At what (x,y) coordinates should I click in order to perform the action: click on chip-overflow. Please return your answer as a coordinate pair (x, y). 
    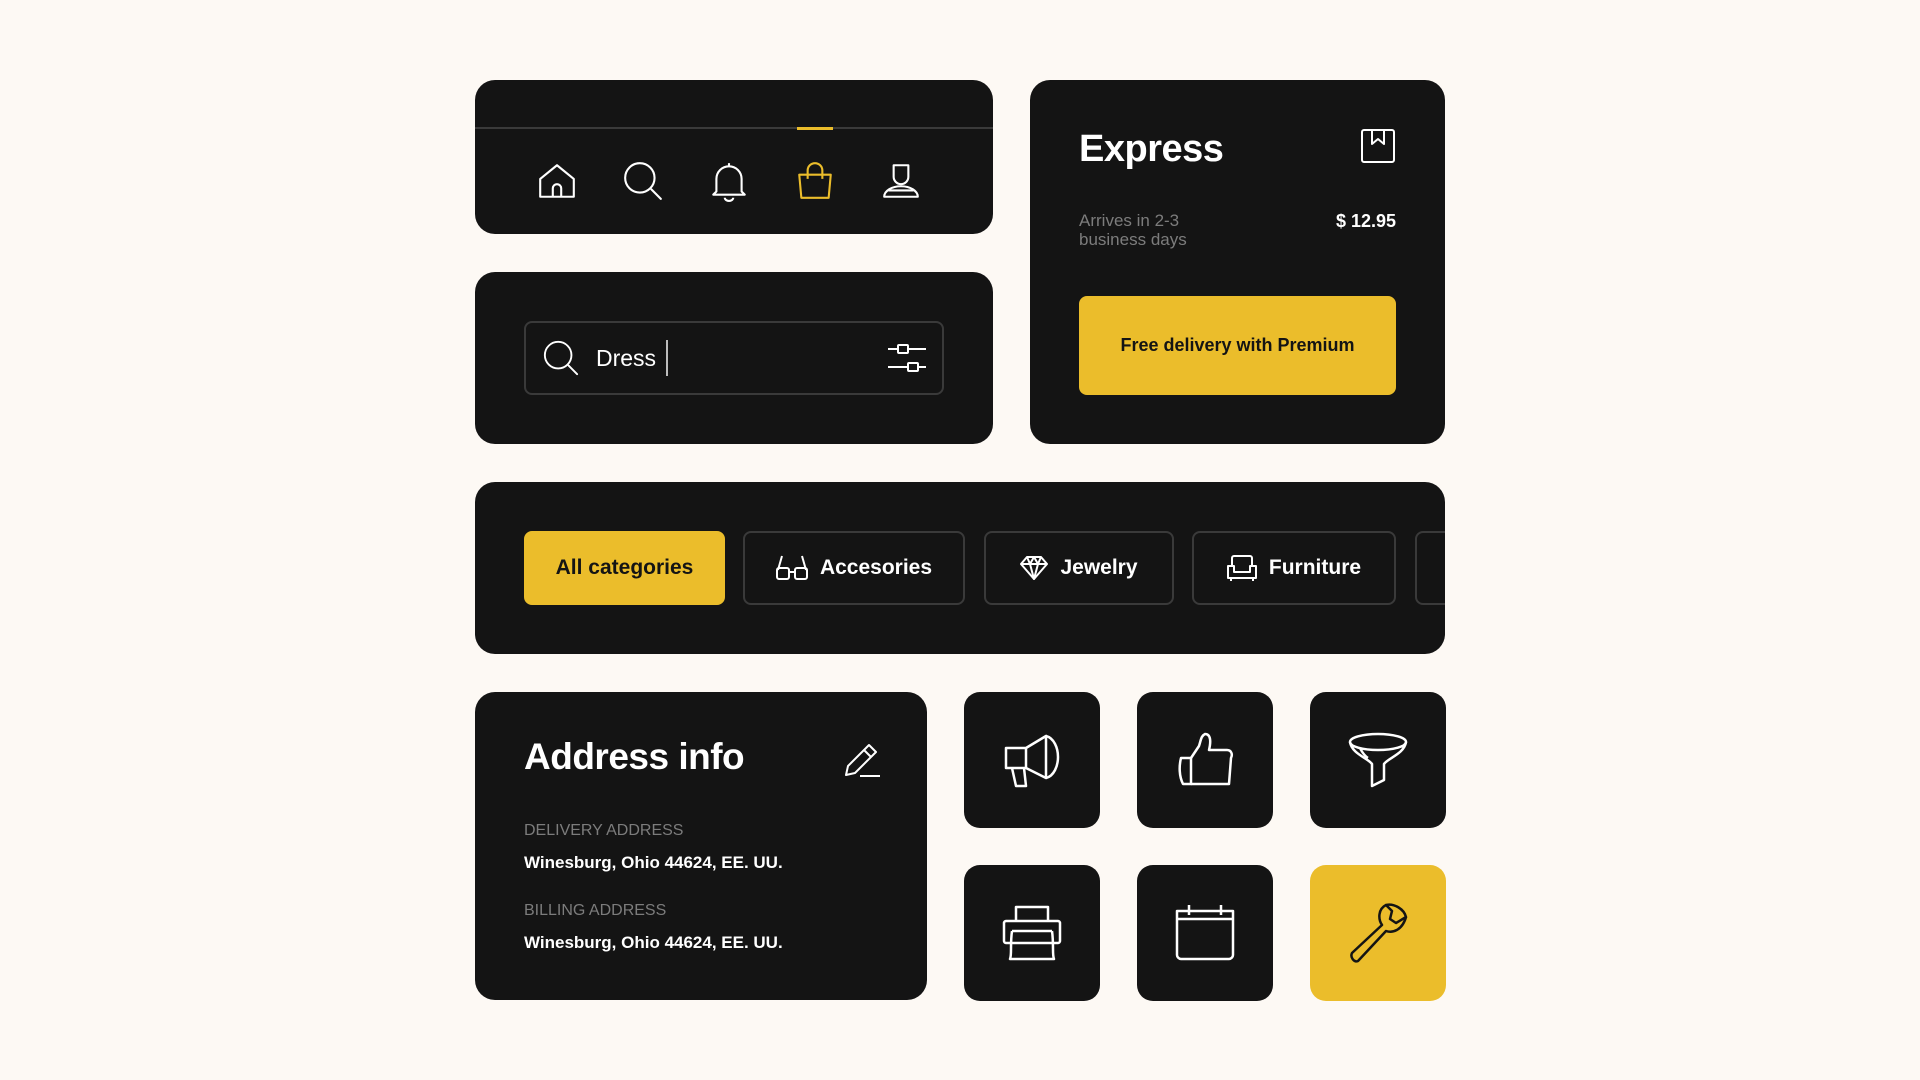
    Looking at the image, I should click on (1430, 568).